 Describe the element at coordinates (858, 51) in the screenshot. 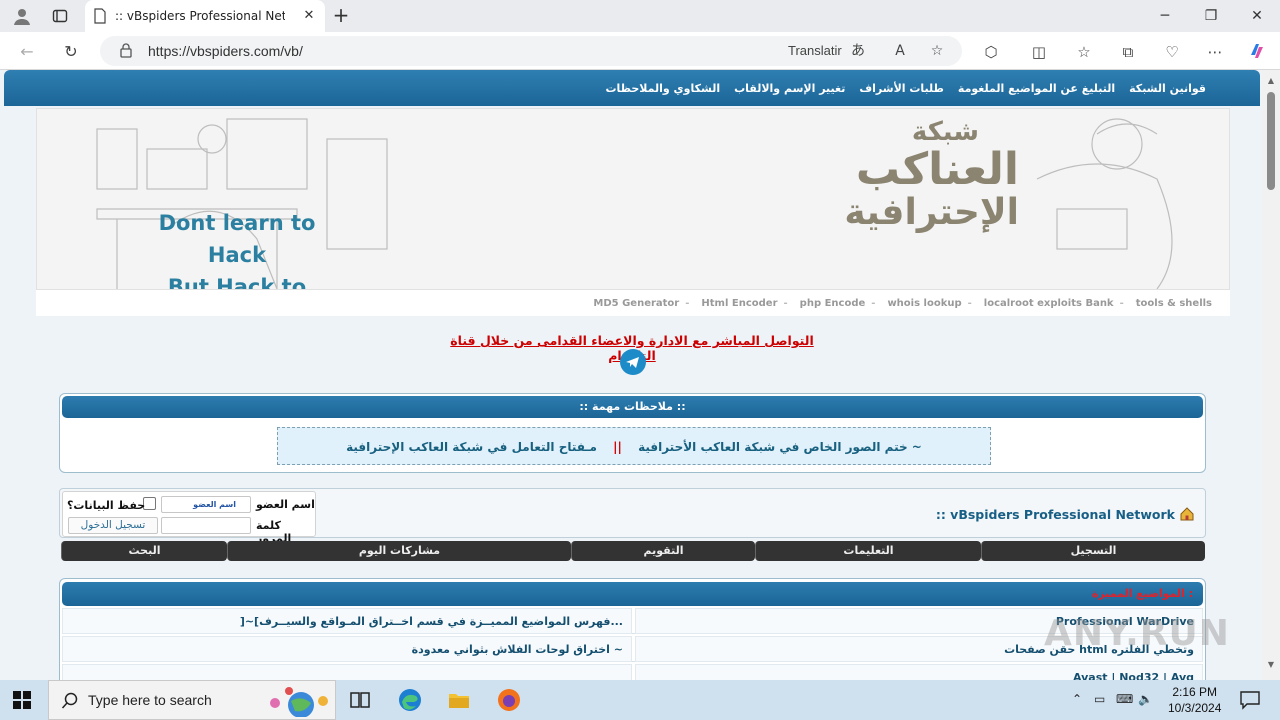

I see `translate-icon: あ` at that location.